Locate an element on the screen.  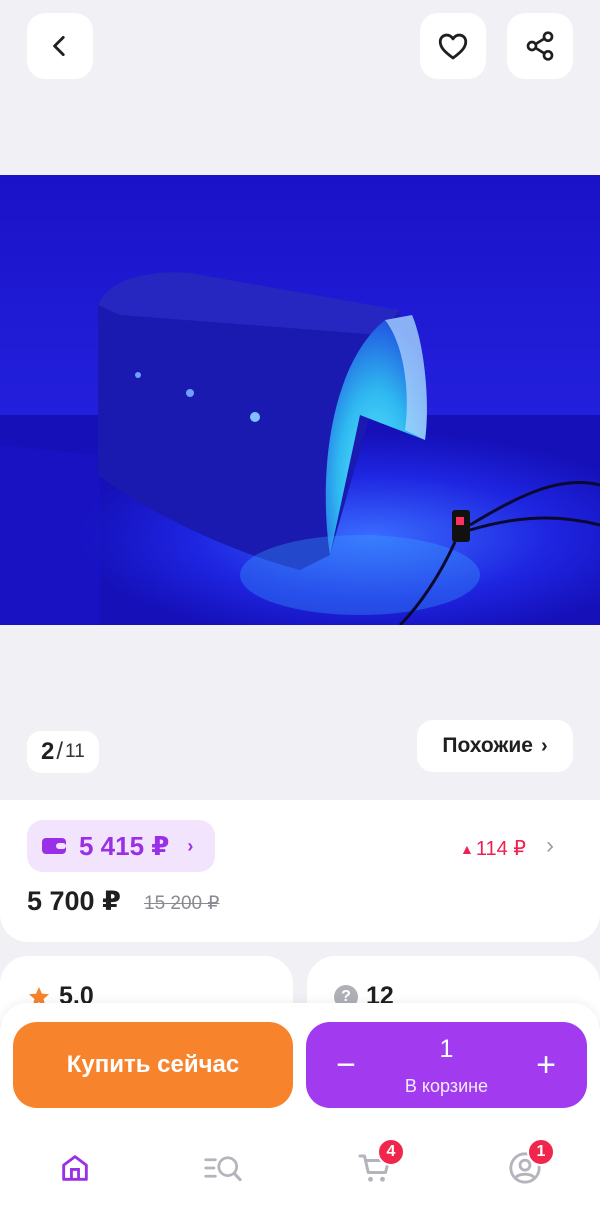
photo-counter-current: 2 is located at coordinates (48, 751).